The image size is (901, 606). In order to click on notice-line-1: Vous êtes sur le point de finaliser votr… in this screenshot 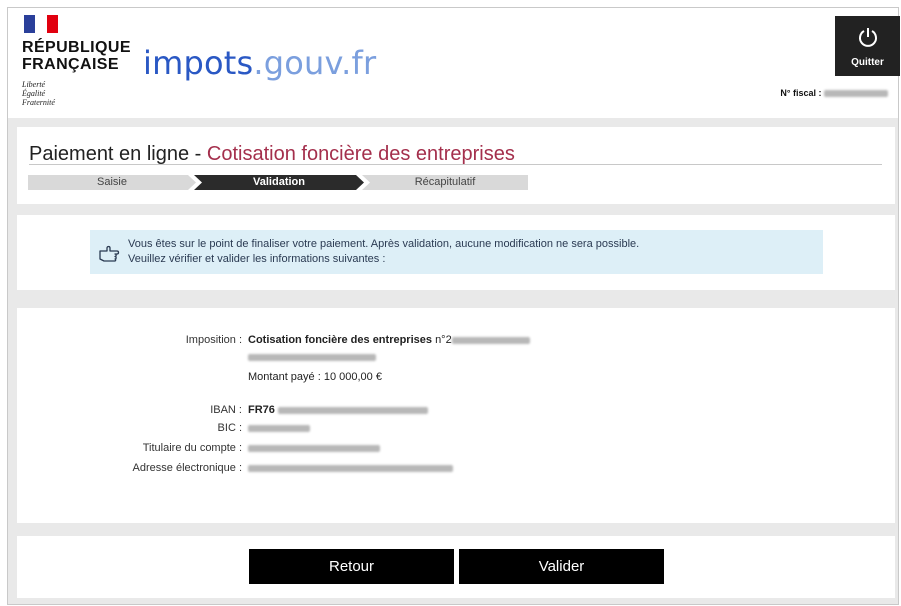, I will do `click(384, 244)`.